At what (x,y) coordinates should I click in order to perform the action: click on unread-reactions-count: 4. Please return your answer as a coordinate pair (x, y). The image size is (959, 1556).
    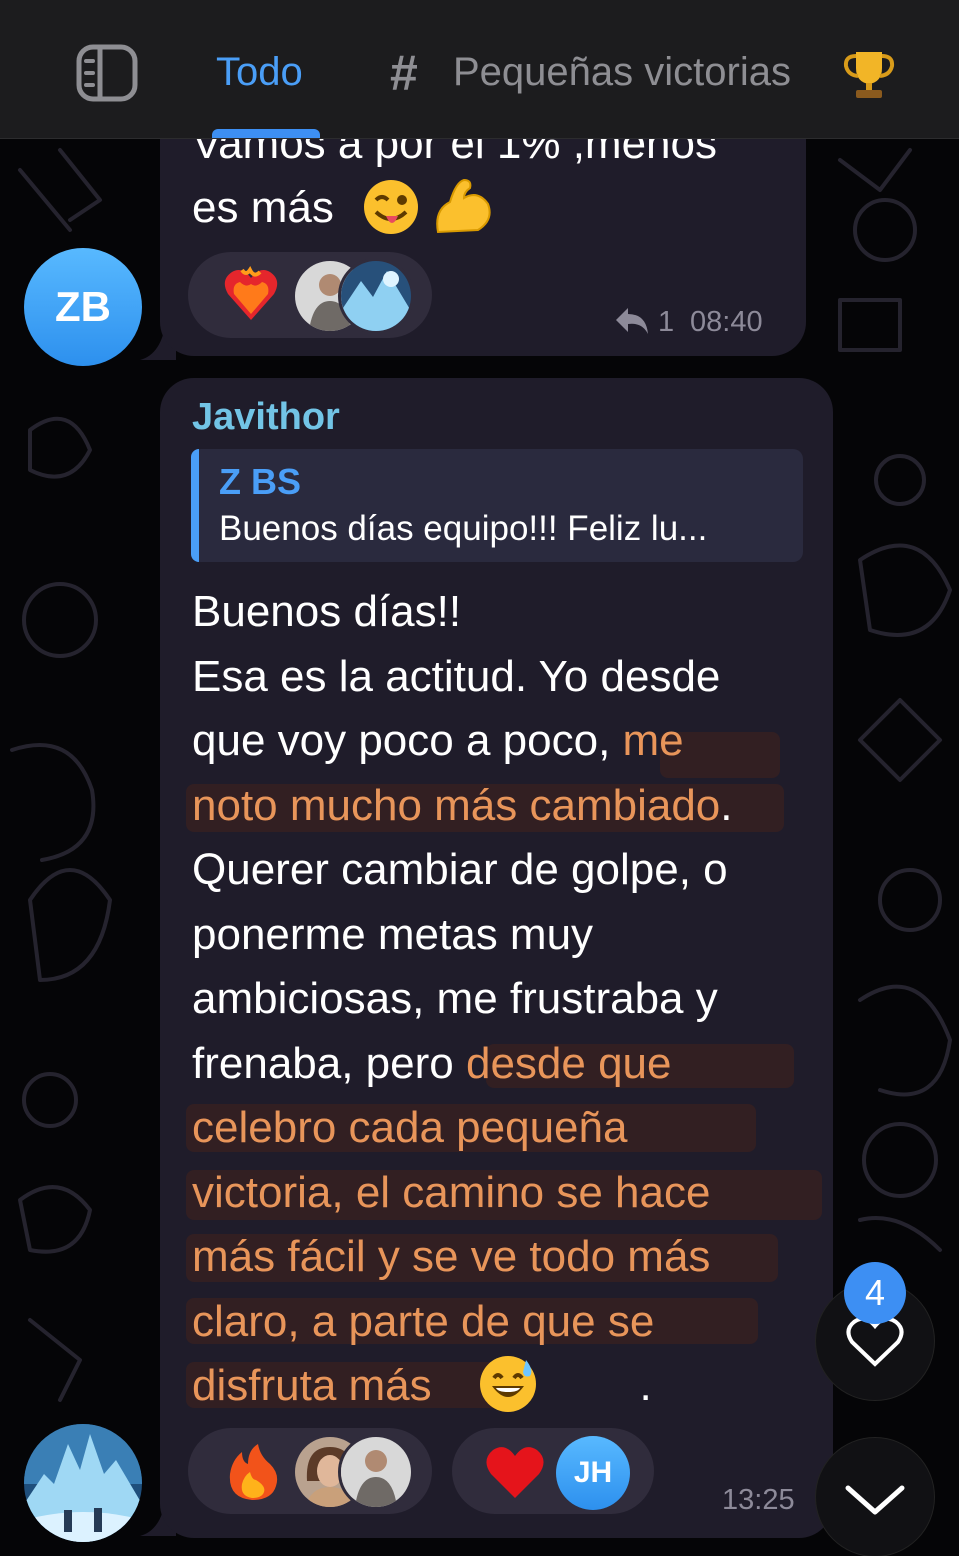
    Looking at the image, I should click on (875, 1293).